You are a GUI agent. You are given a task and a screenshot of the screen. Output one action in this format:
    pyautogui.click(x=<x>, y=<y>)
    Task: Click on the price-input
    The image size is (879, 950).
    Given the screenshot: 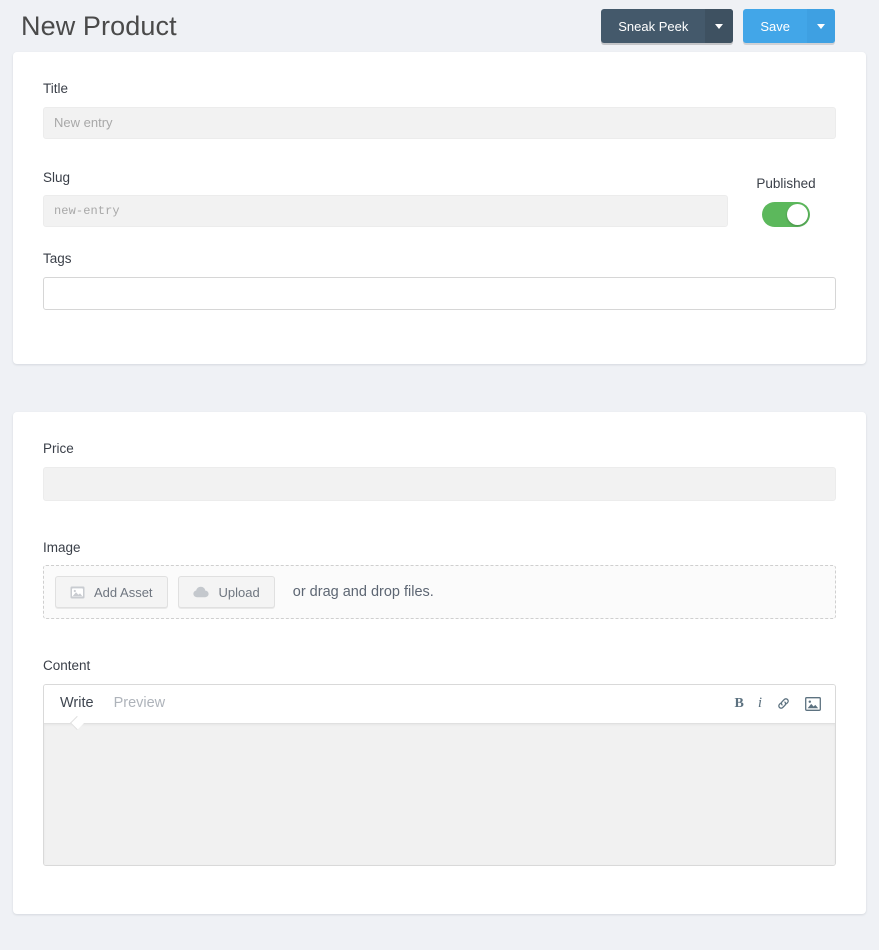 What is the action you would take?
    pyautogui.click(x=439, y=483)
    